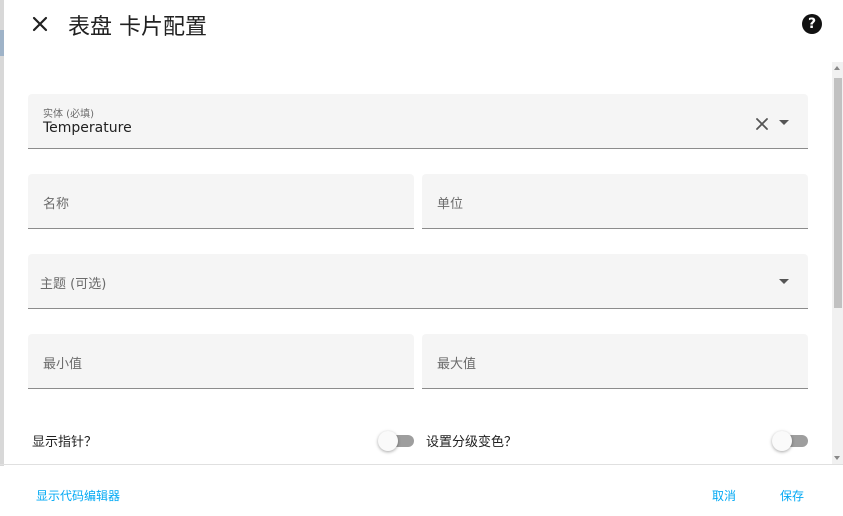 The image size is (843, 516). What do you see at coordinates (2, 233) in the screenshot?
I see `background-page-edge` at bounding box center [2, 233].